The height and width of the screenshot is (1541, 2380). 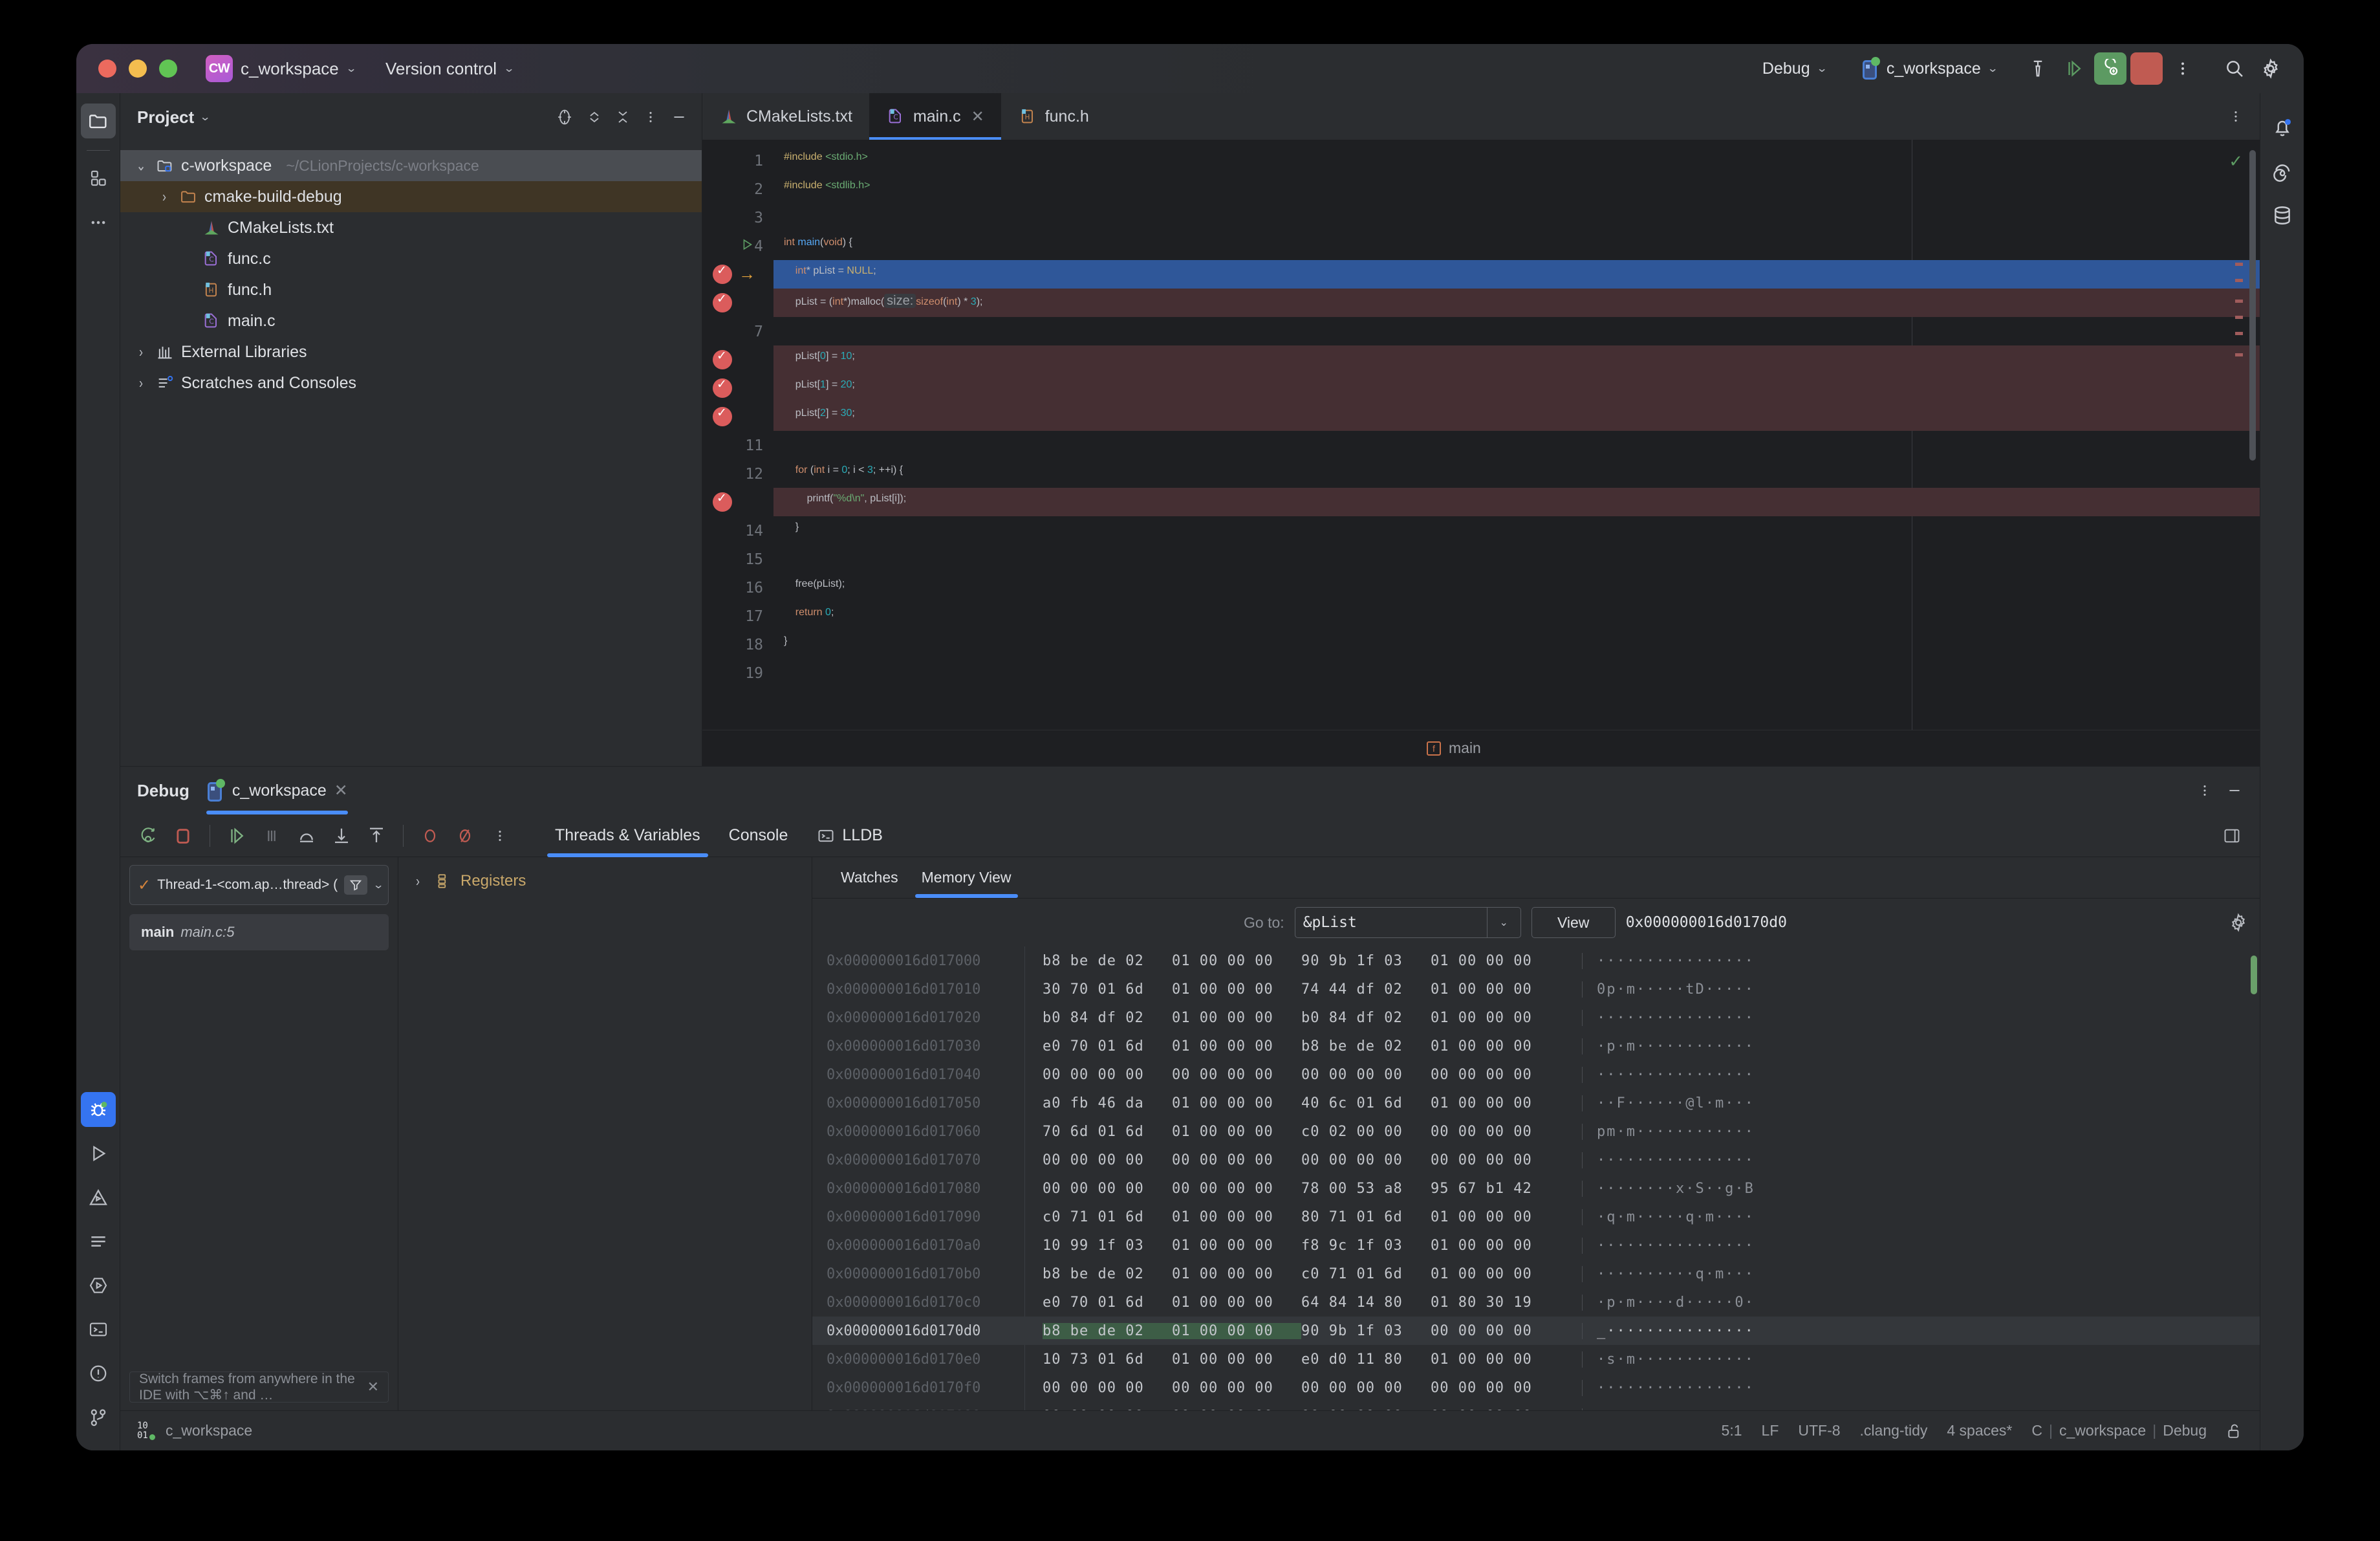 I want to click on editor-tab-options, so click(x=2244, y=116).